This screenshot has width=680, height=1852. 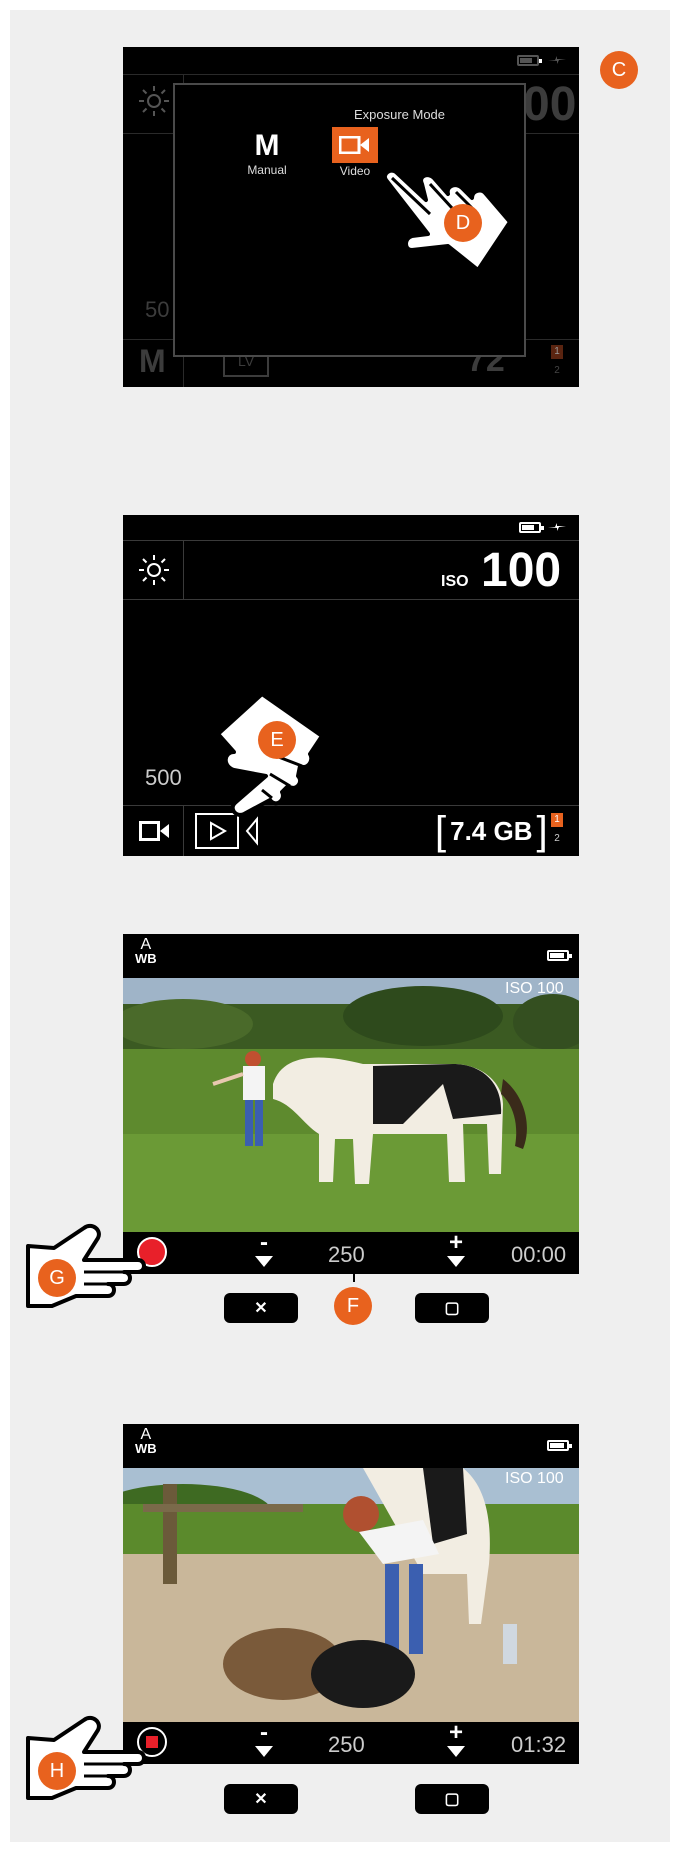 I want to click on manual-mode-label: Manual, so click(x=267, y=170).